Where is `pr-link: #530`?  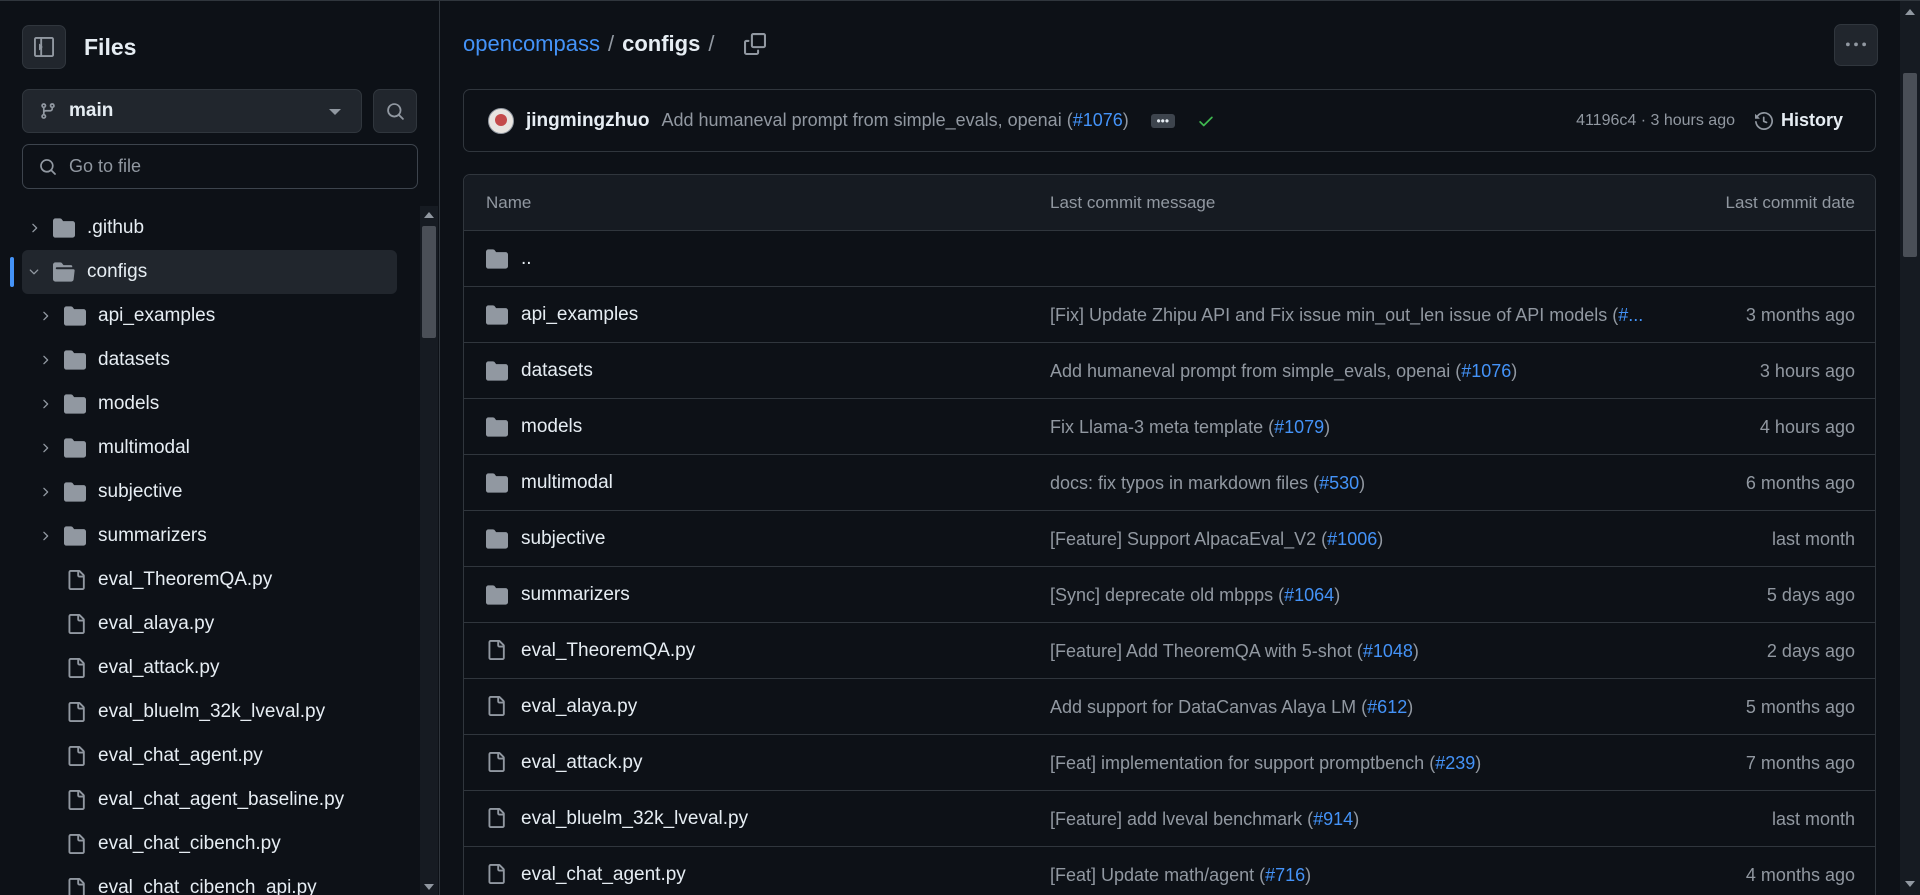 pr-link: #530 is located at coordinates (1339, 483).